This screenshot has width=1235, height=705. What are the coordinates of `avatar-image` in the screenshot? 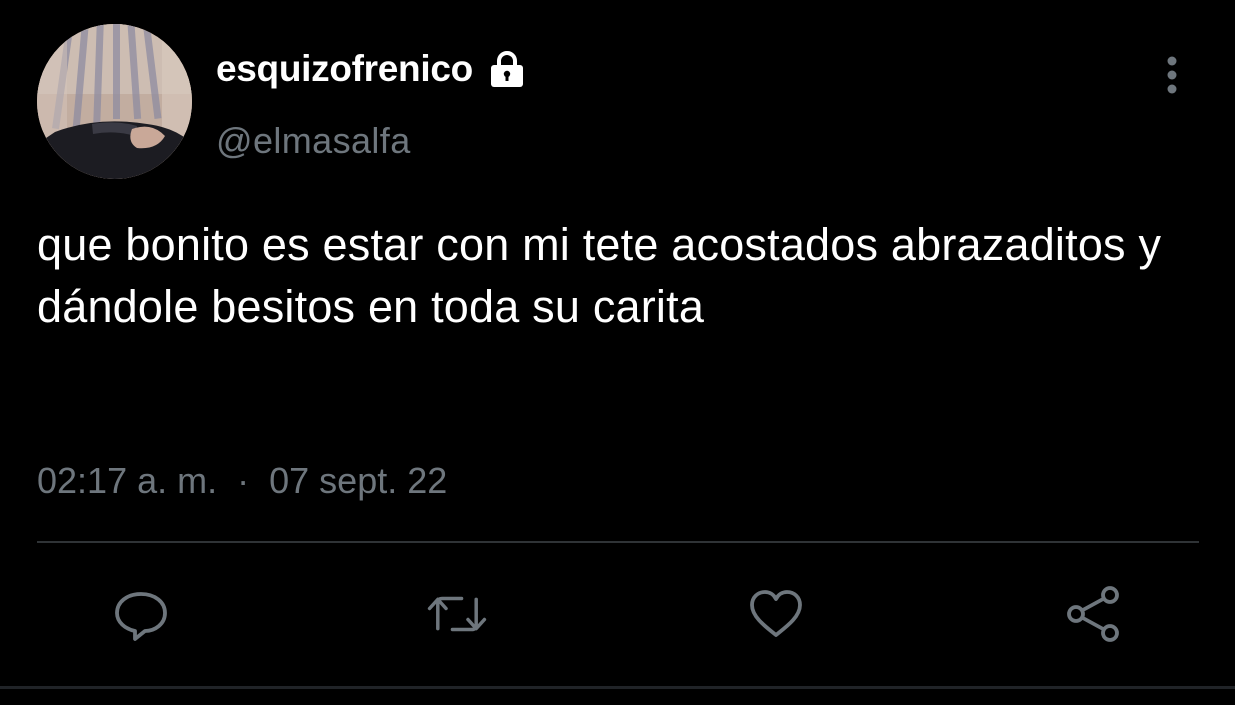 It's located at (114, 101).